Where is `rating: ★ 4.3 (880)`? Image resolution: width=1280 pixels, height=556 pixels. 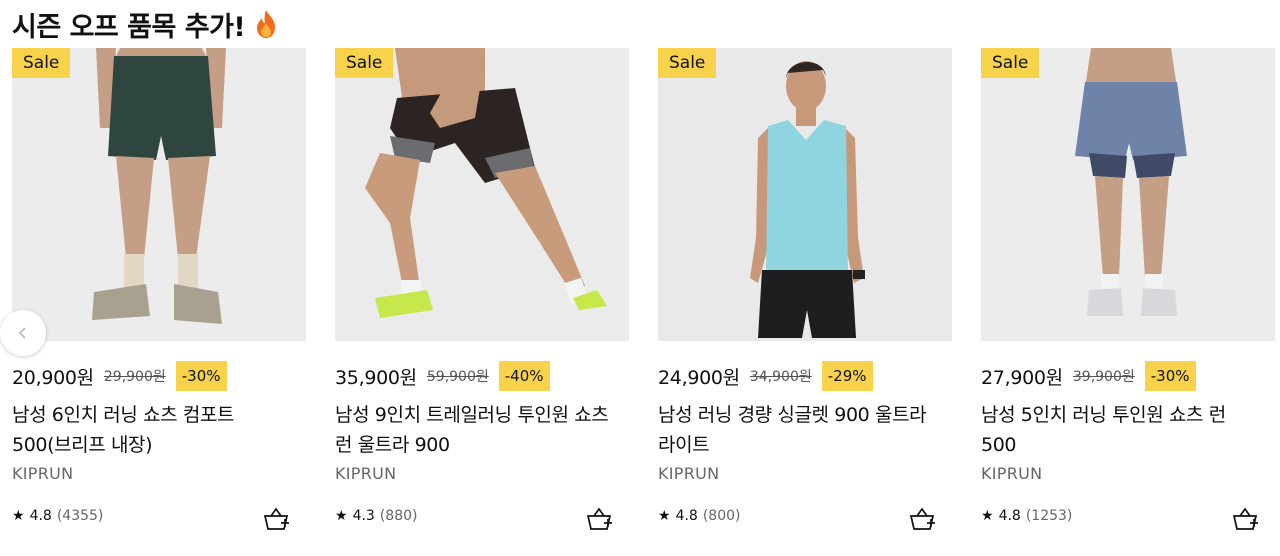 rating: ★ 4.3 (880) is located at coordinates (376, 516).